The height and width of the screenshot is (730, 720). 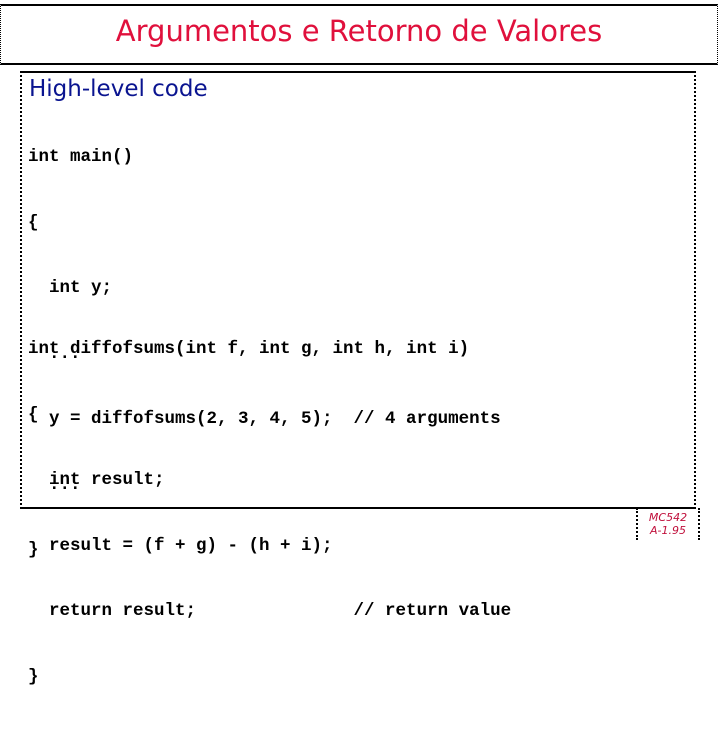 What do you see at coordinates (33, 676) in the screenshot?
I see `code-line: }` at bounding box center [33, 676].